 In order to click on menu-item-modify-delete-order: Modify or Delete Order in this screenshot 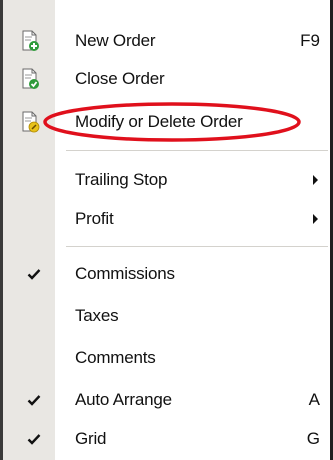, I will do `click(166, 122)`.